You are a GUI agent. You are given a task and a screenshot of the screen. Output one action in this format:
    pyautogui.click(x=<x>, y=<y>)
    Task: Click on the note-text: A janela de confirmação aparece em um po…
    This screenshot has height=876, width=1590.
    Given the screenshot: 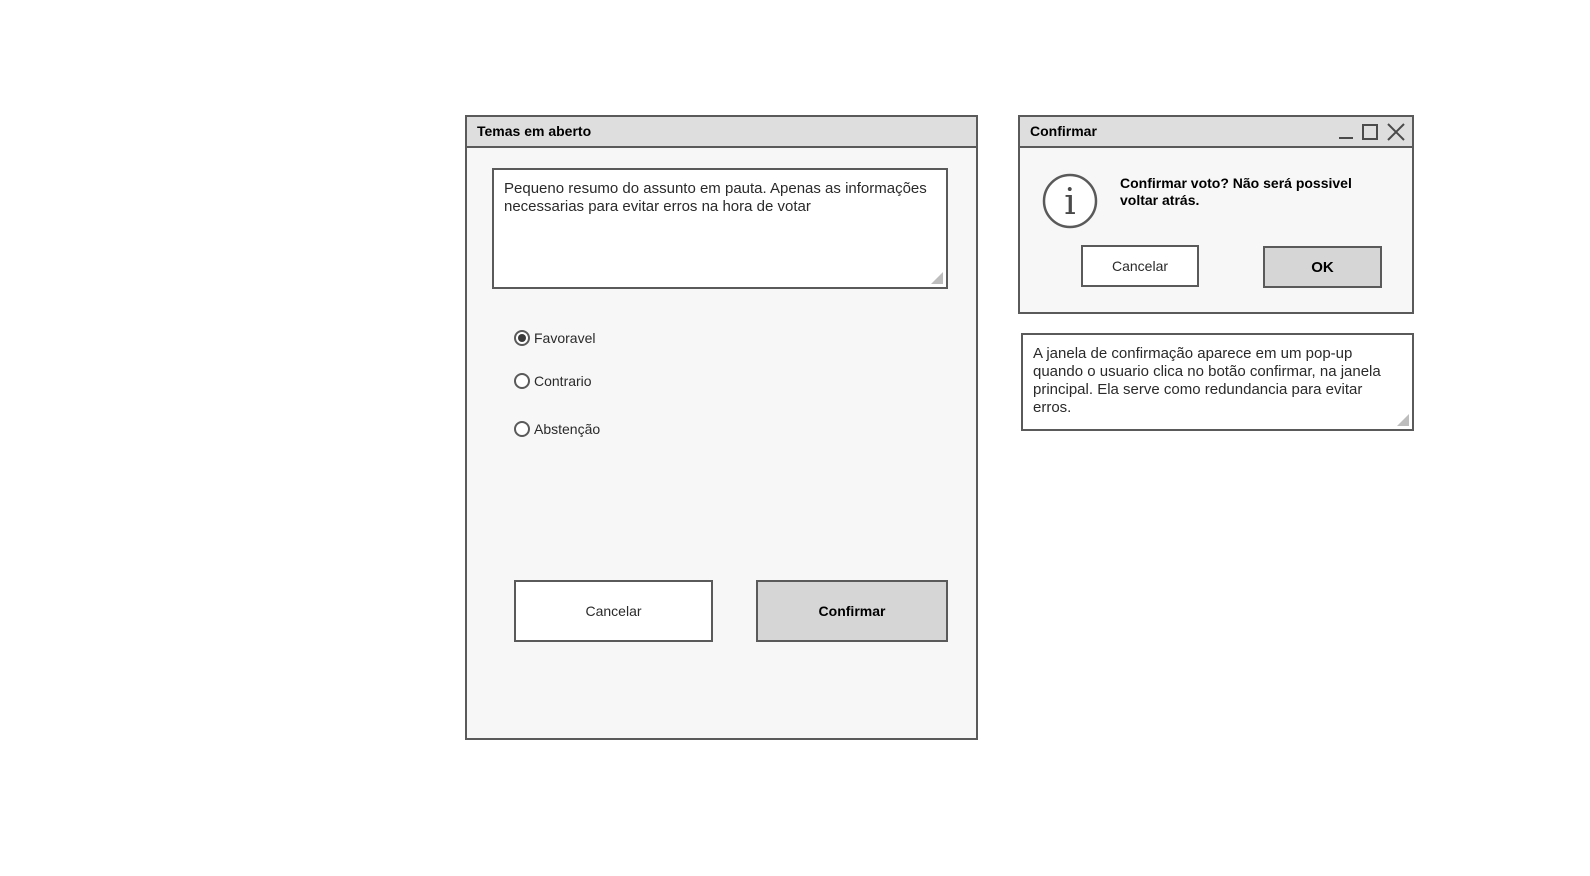 What is the action you would take?
    pyautogui.click(x=1207, y=380)
    